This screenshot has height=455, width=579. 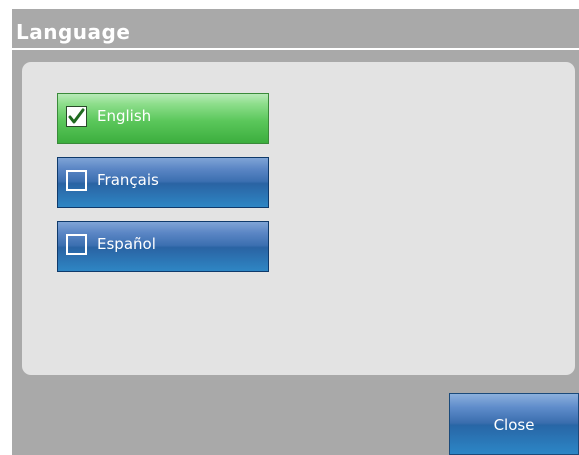 What do you see at coordinates (76, 244) in the screenshot?
I see `espanol-checkbox` at bounding box center [76, 244].